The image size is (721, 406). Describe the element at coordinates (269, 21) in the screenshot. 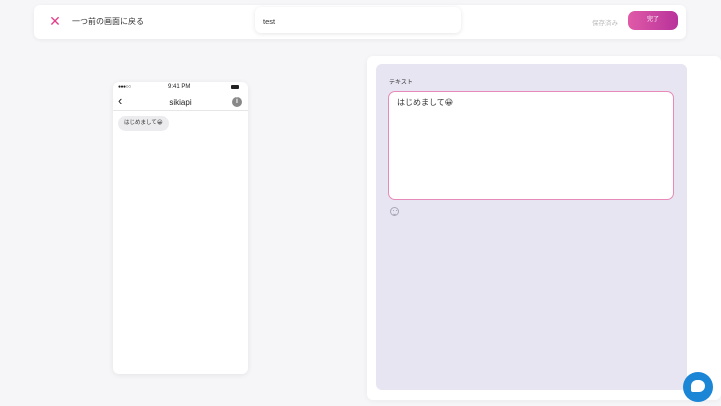

I see `title-input-value: test` at that location.